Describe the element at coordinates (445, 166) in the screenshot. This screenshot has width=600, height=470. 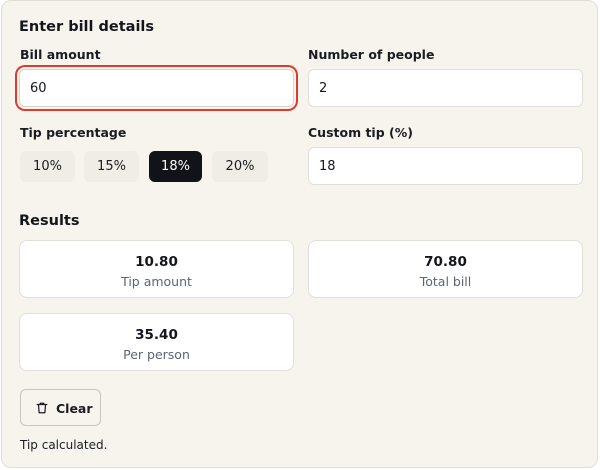
I see `custom-tip-input` at that location.